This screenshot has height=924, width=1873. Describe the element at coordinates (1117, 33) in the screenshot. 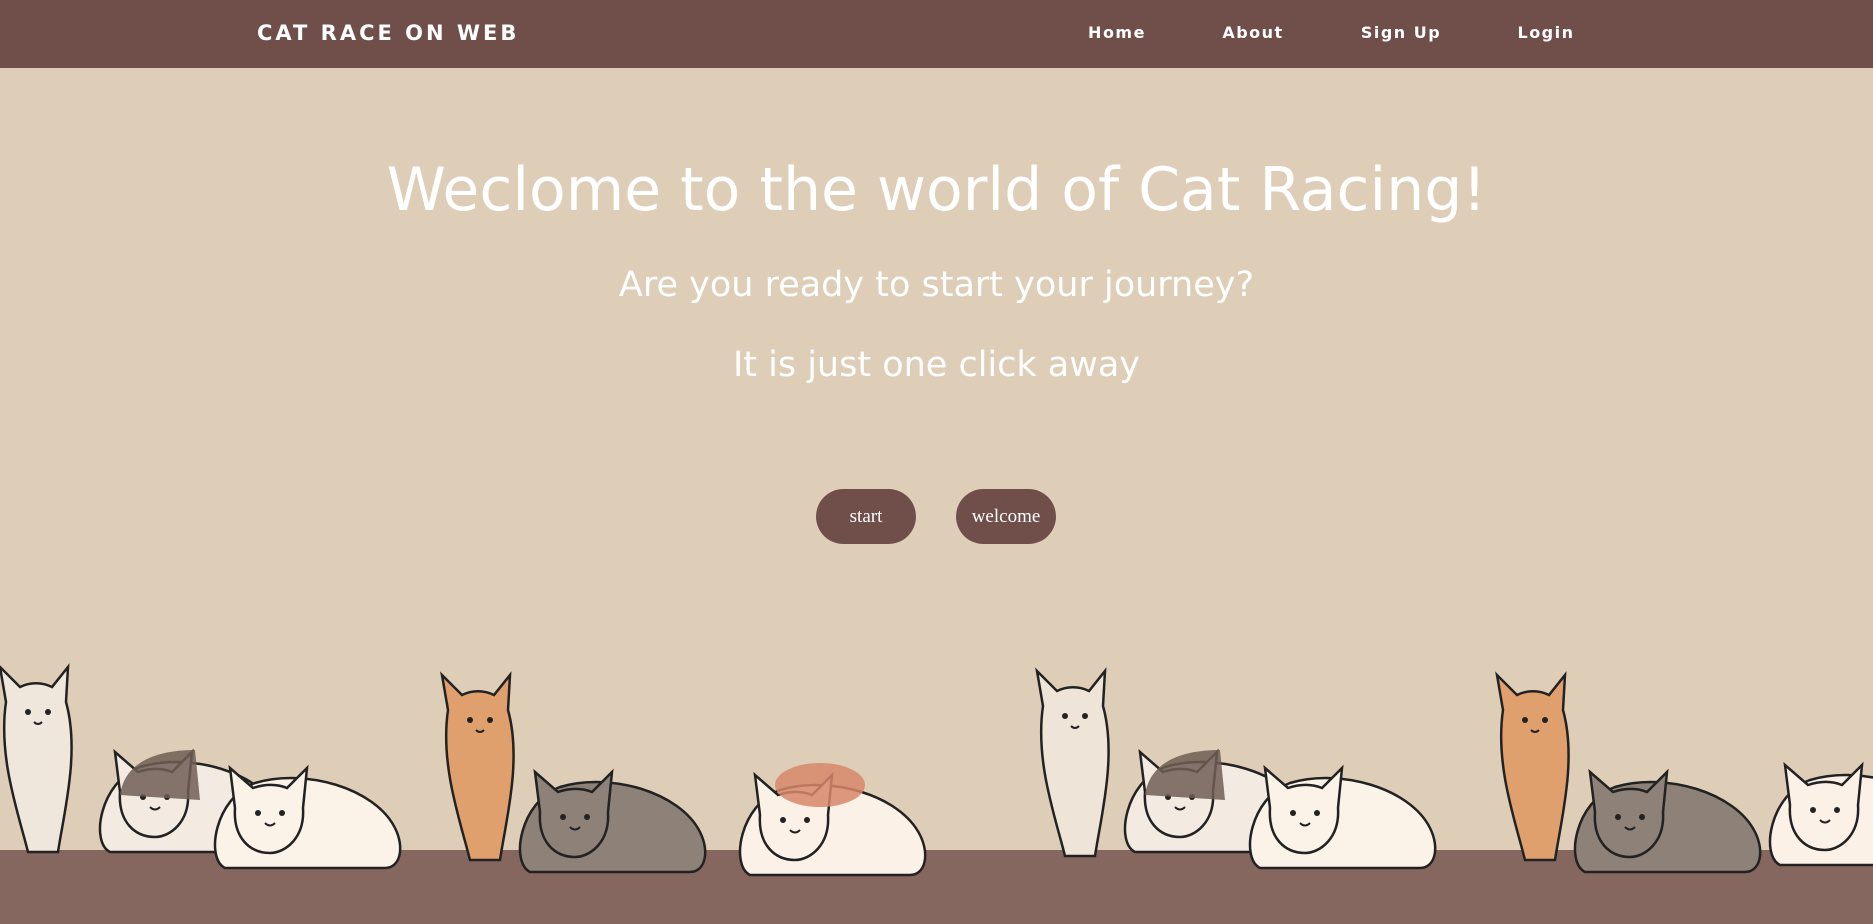

I see `nav-link-home: Home` at that location.